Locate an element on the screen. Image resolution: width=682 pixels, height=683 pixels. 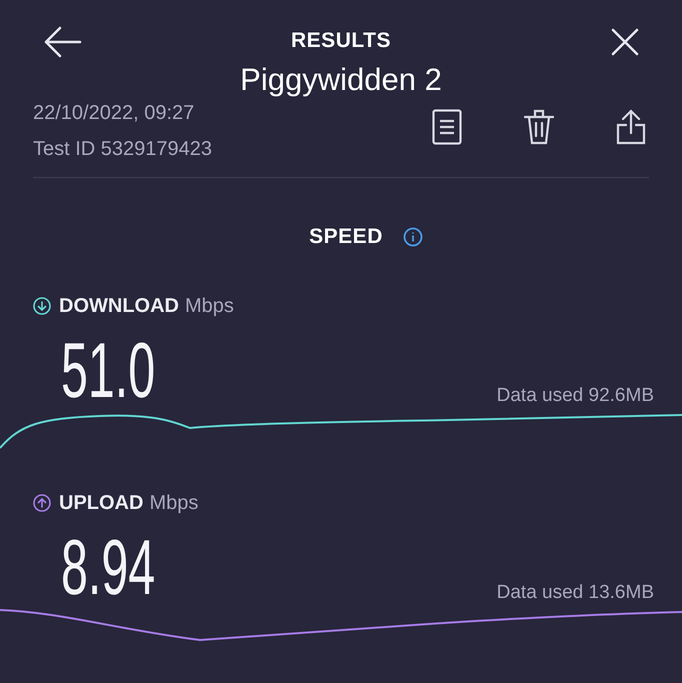
speed-value: 8.94 is located at coordinates (108, 567).